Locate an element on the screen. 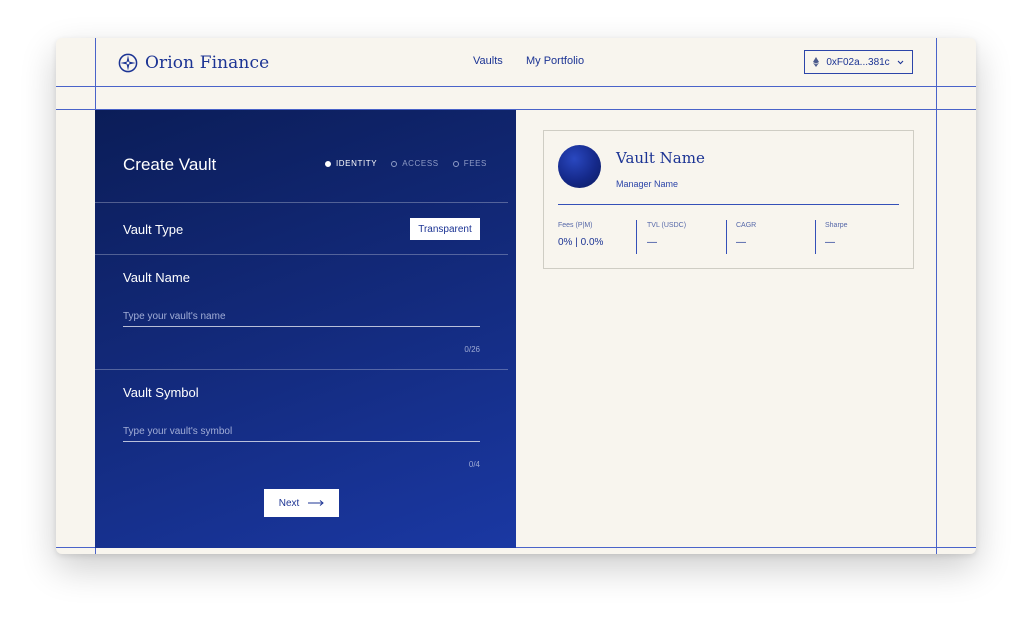 The width and height of the screenshot is (1032, 630). stat-label: TVL (USDC) is located at coordinates (667, 225).